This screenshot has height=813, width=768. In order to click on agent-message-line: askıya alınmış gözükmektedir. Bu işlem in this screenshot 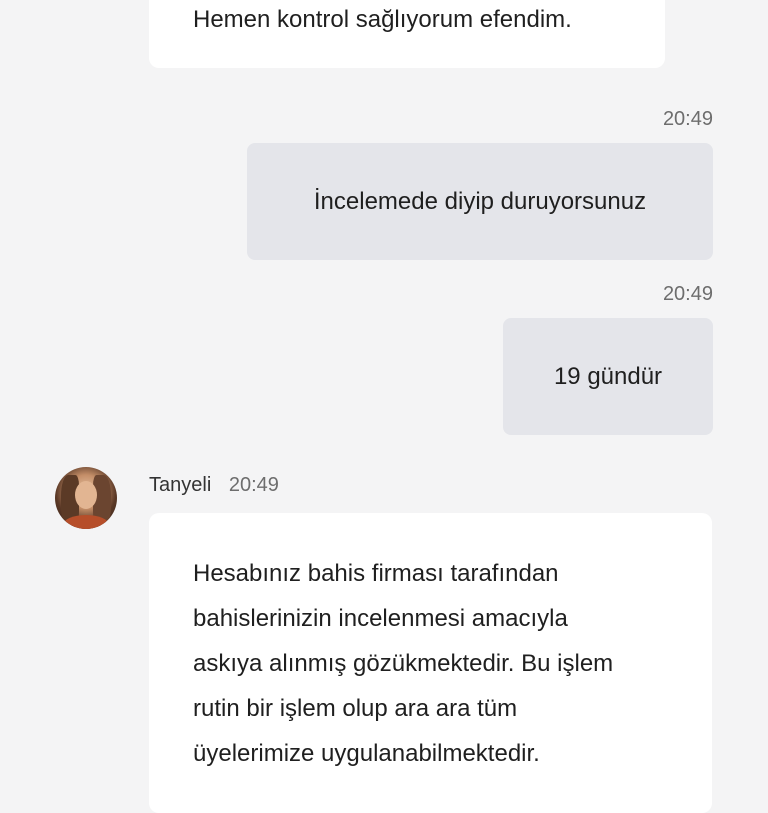, I will do `click(403, 663)`.